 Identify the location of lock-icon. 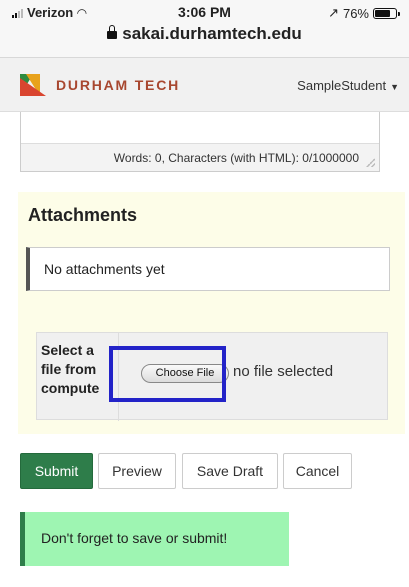
(112, 32).